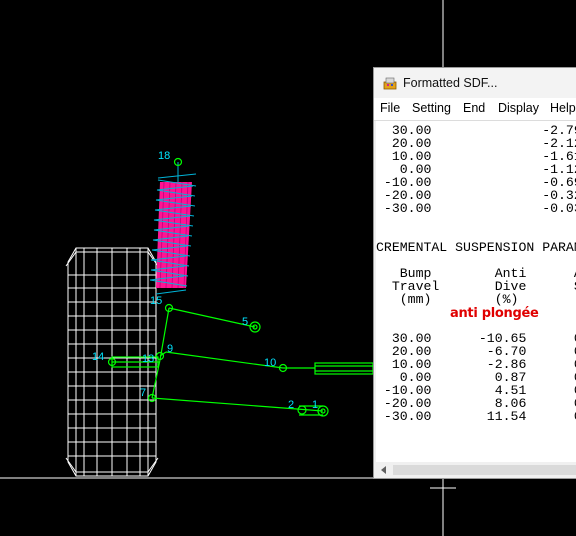  I want to click on point-label-9: 9, so click(170, 349).